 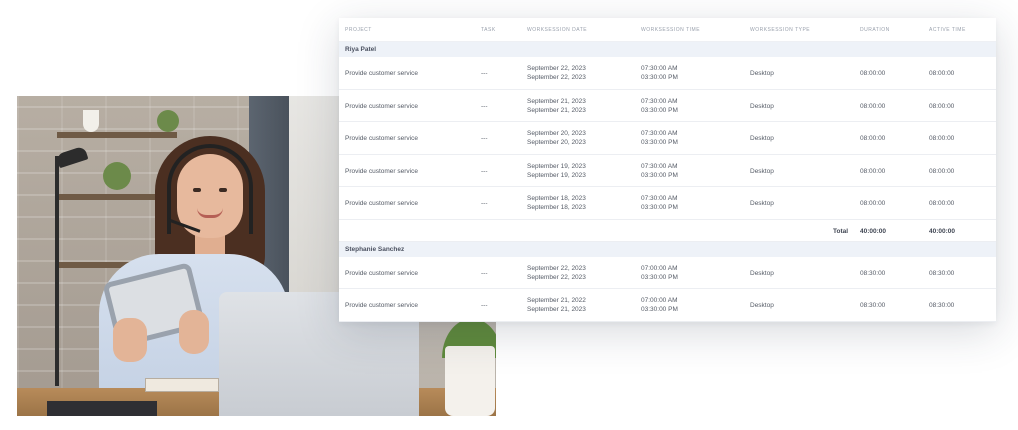 What do you see at coordinates (875, 30) in the screenshot?
I see `column-header-duration: DURATION` at bounding box center [875, 30].